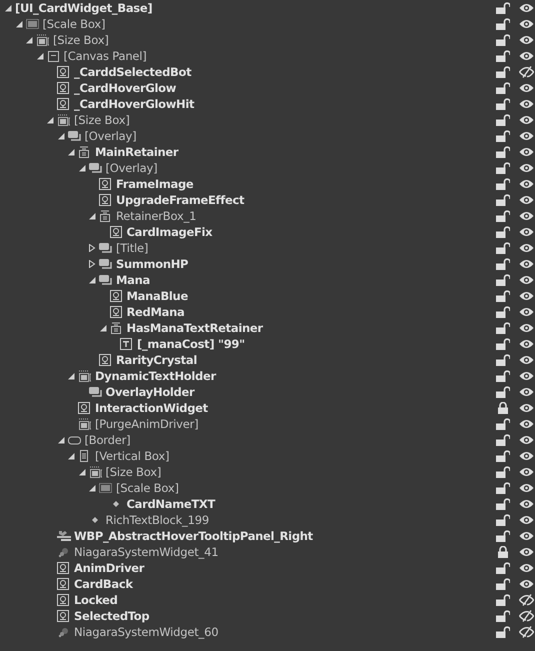 The height and width of the screenshot is (651, 535). Describe the element at coordinates (133, 72) in the screenshot. I see `widget-label: _CarddSelectedBot` at that location.